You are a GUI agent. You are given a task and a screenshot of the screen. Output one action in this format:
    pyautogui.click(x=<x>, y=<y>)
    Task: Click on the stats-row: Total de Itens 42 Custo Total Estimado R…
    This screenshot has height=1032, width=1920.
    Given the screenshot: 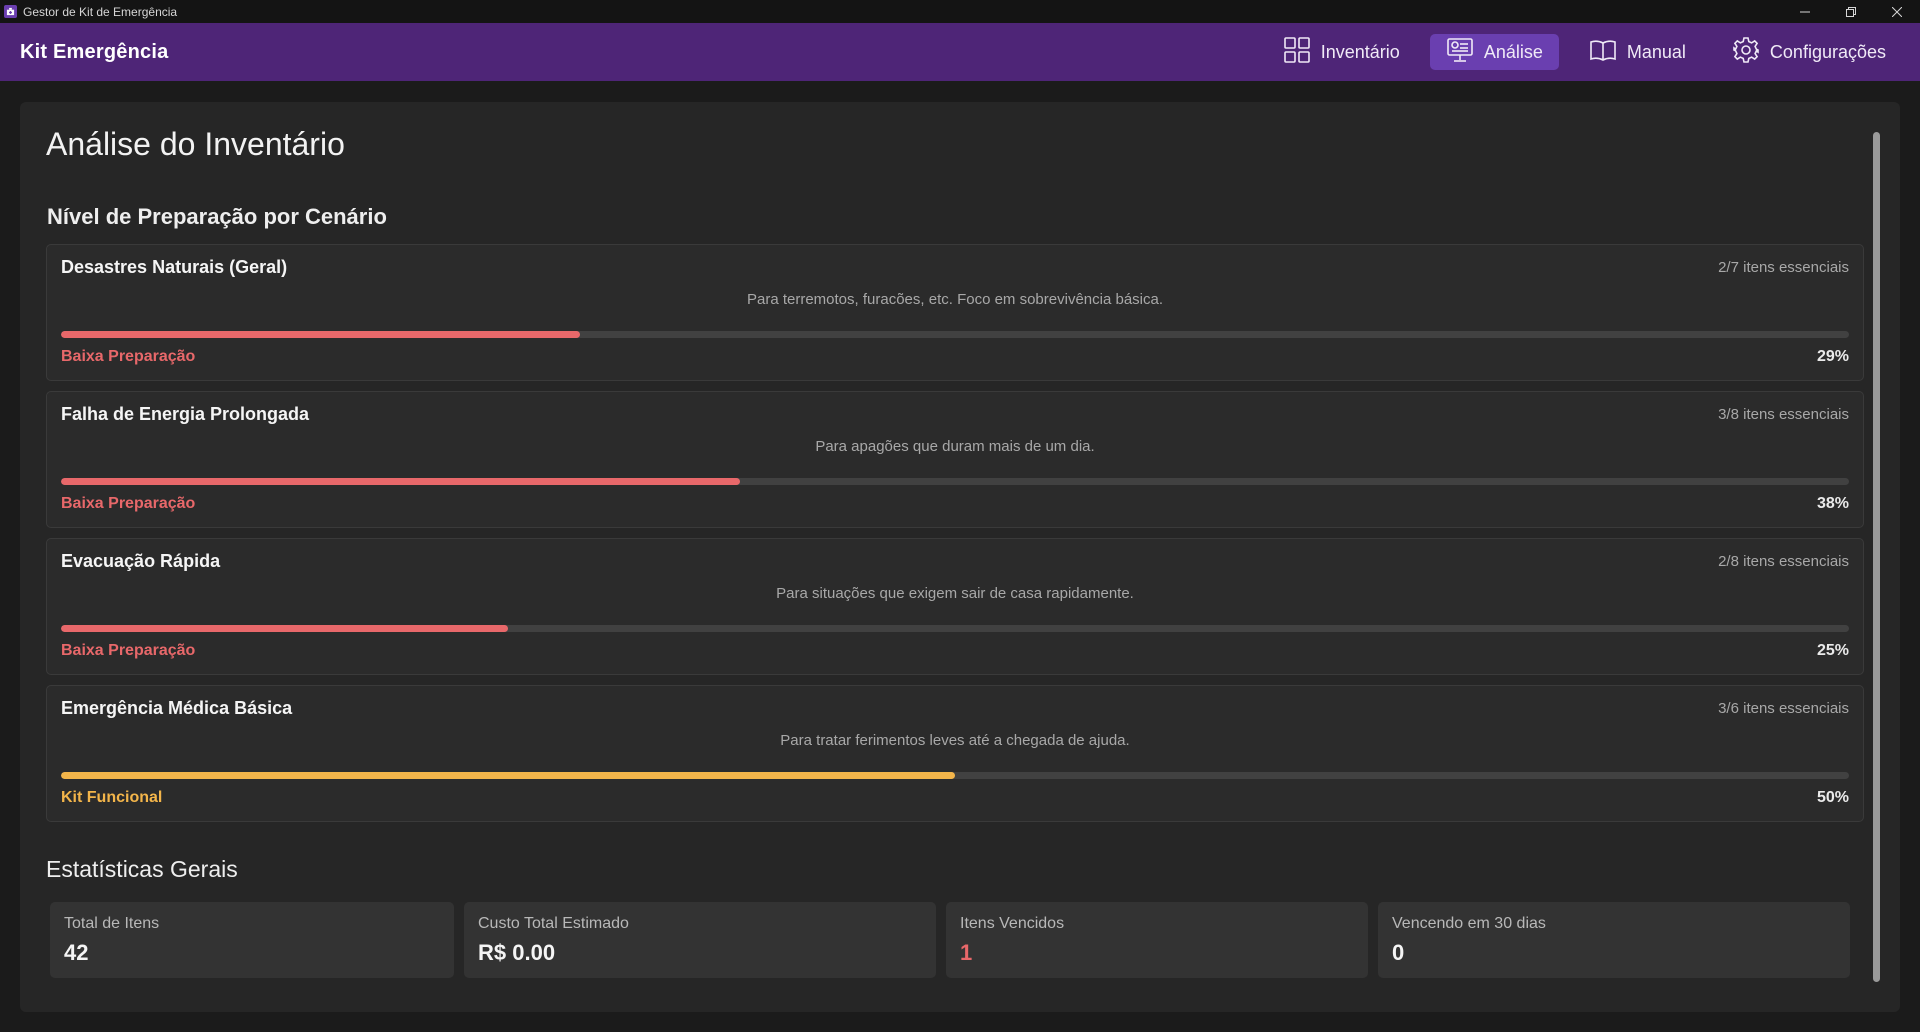 What is the action you would take?
    pyautogui.click(x=955, y=940)
    